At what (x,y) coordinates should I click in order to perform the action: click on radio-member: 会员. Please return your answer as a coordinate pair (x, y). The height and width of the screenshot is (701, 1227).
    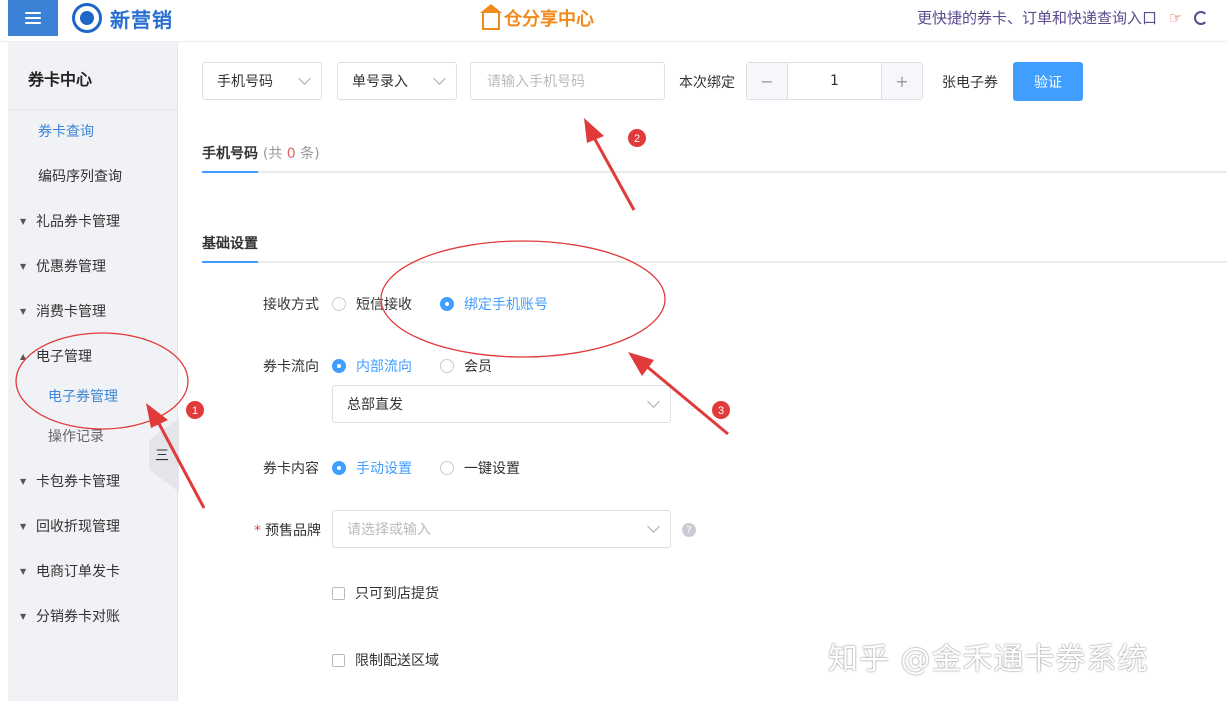
    Looking at the image, I should click on (466, 366).